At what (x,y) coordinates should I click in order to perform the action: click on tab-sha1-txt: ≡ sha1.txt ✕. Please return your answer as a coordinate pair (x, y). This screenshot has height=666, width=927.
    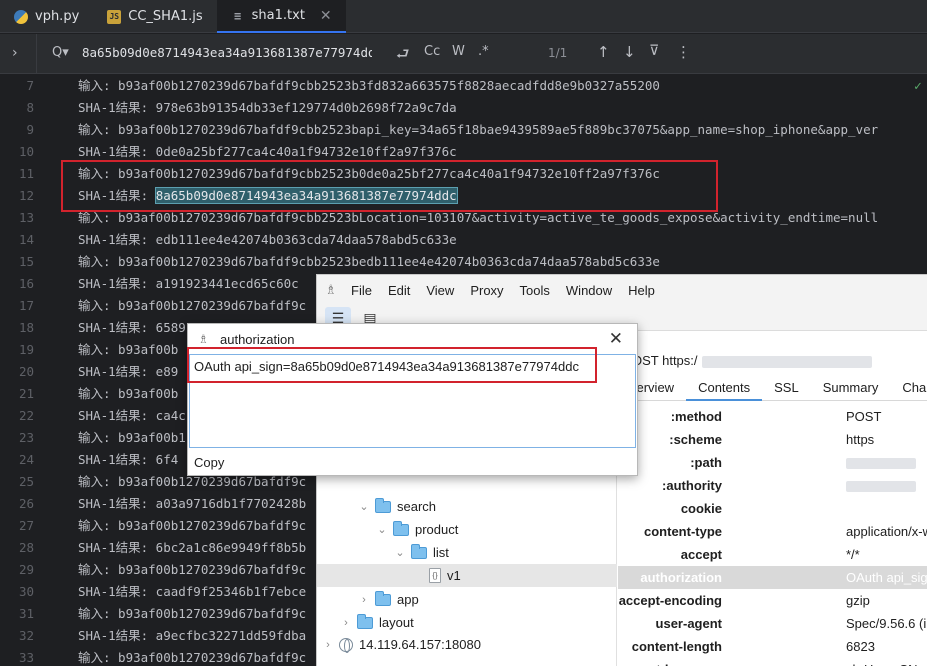
    Looking at the image, I should click on (281, 16).